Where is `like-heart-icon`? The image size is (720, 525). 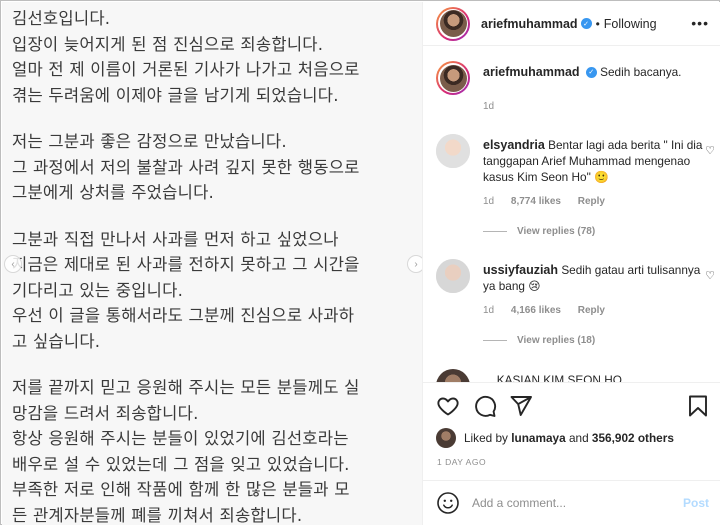 like-heart-icon is located at coordinates (448, 406).